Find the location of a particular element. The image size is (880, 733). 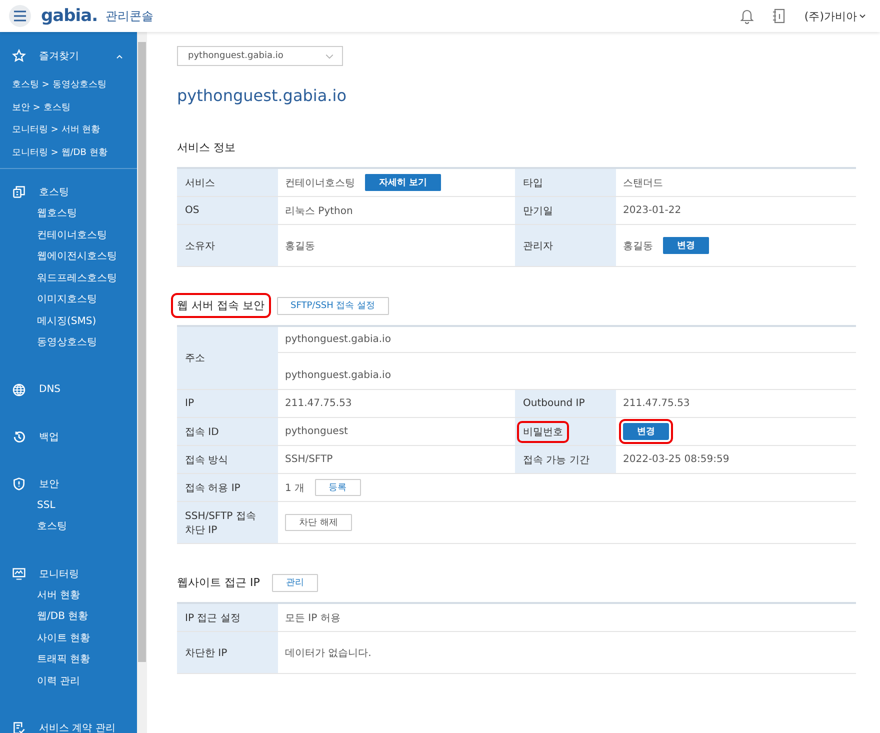

sidebar-item: 워드프레스호스팅 is located at coordinates (68, 278).